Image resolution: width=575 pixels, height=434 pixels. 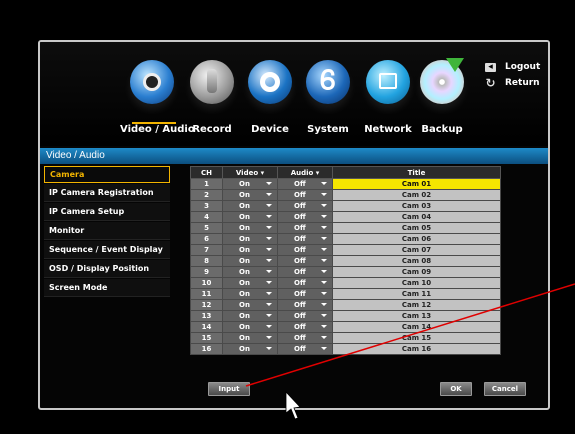 What do you see at coordinates (107, 193) in the screenshot?
I see `sidebar-item-ip-camera-registration: IP Camera Registration` at bounding box center [107, 193].